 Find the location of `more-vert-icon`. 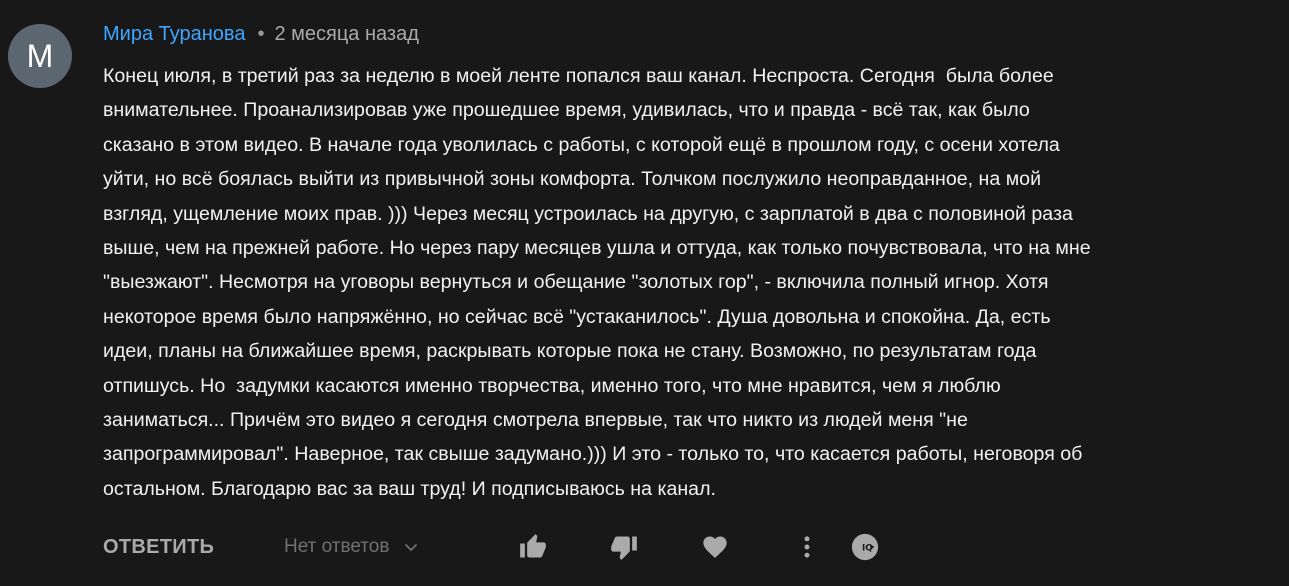

more-vert-icon is located at coordinates (807, 547).